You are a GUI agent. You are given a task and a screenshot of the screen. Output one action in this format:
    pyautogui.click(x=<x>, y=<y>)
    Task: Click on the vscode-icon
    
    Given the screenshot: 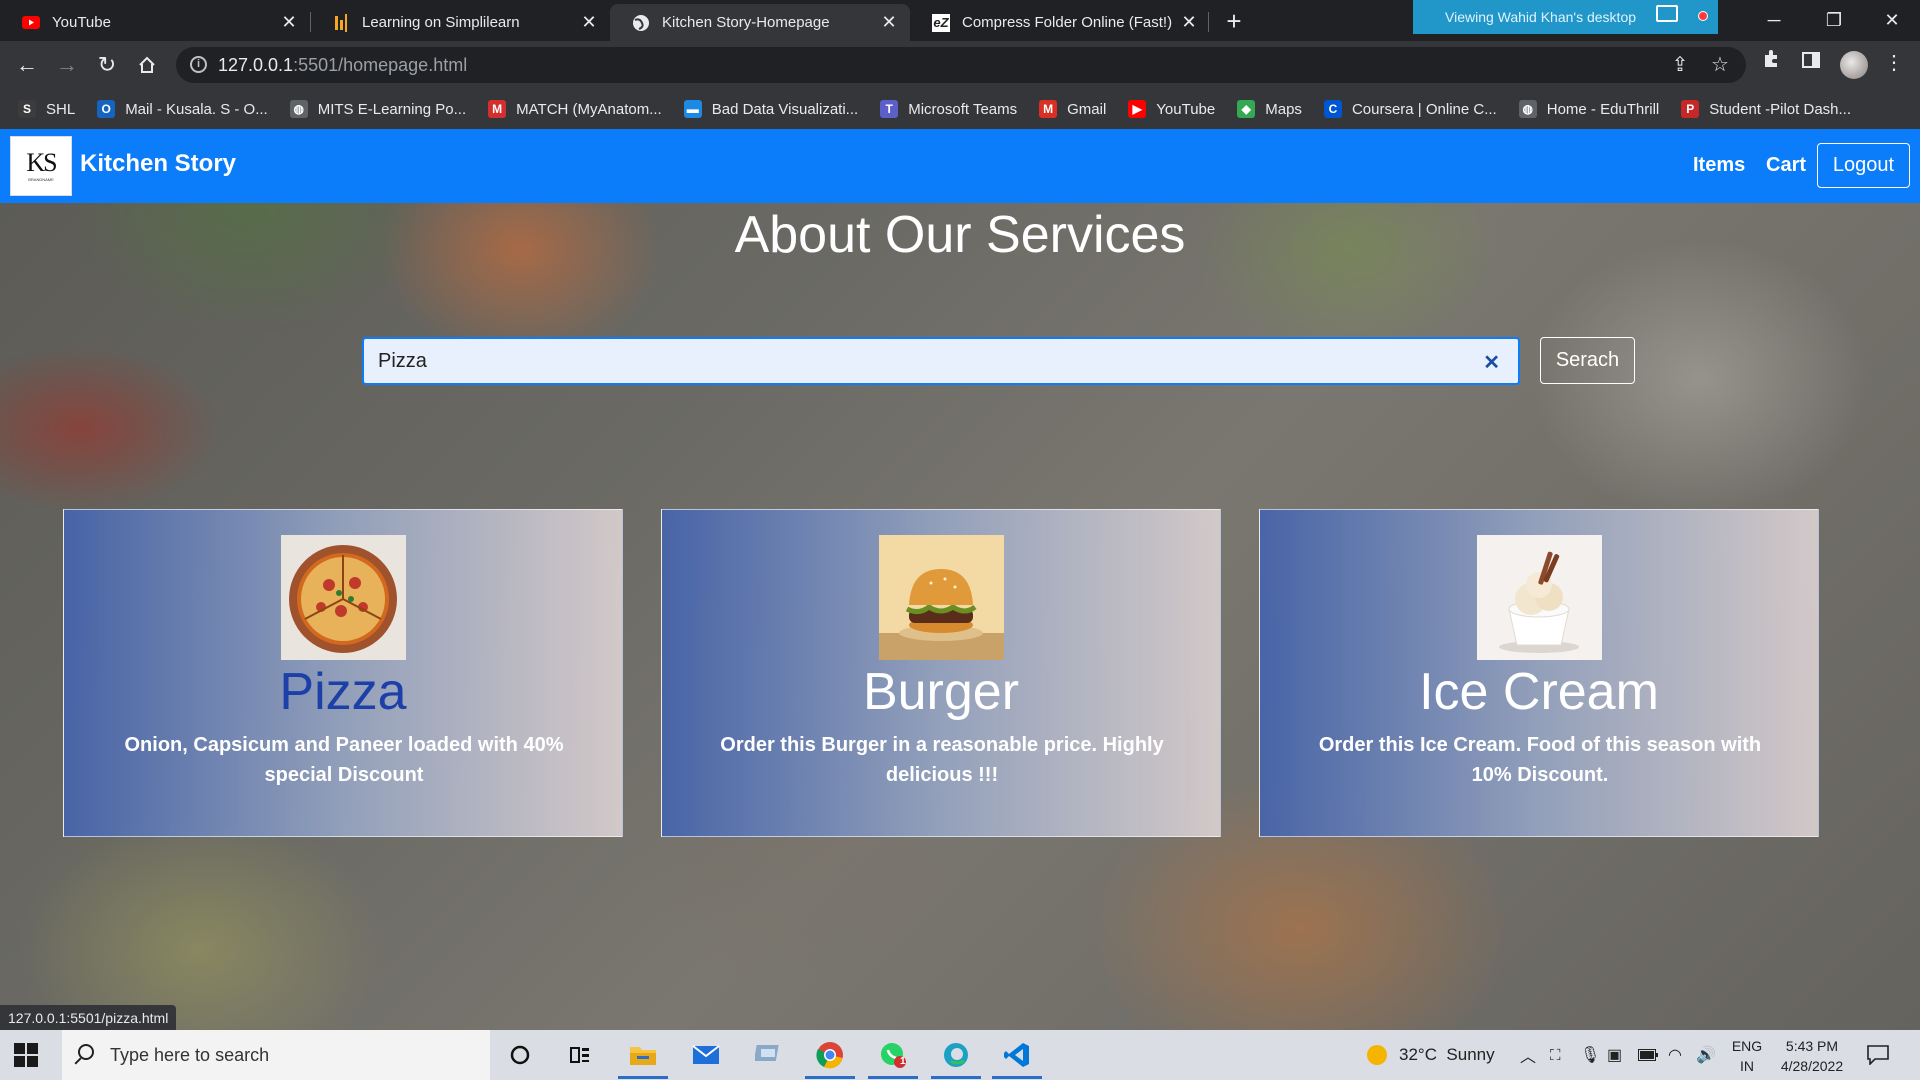 What is the action you would take?
    pyautogui.click(x=1017, y=1055)
    